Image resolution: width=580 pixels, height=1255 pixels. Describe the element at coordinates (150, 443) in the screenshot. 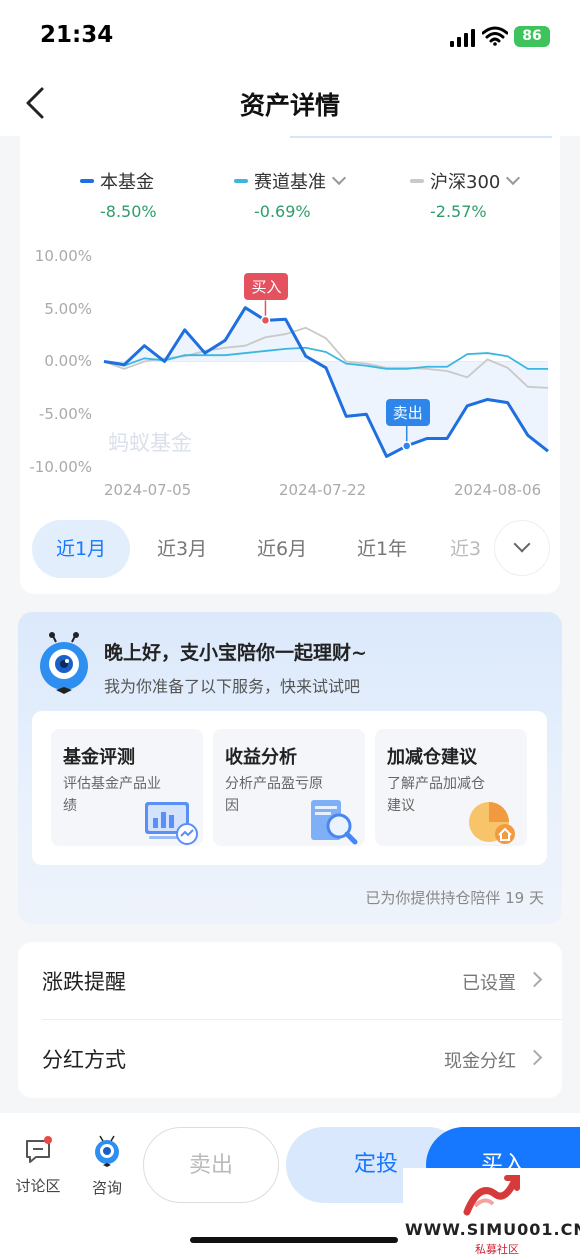

I see `chart-watermark: 蚂蚁基金` at that location.